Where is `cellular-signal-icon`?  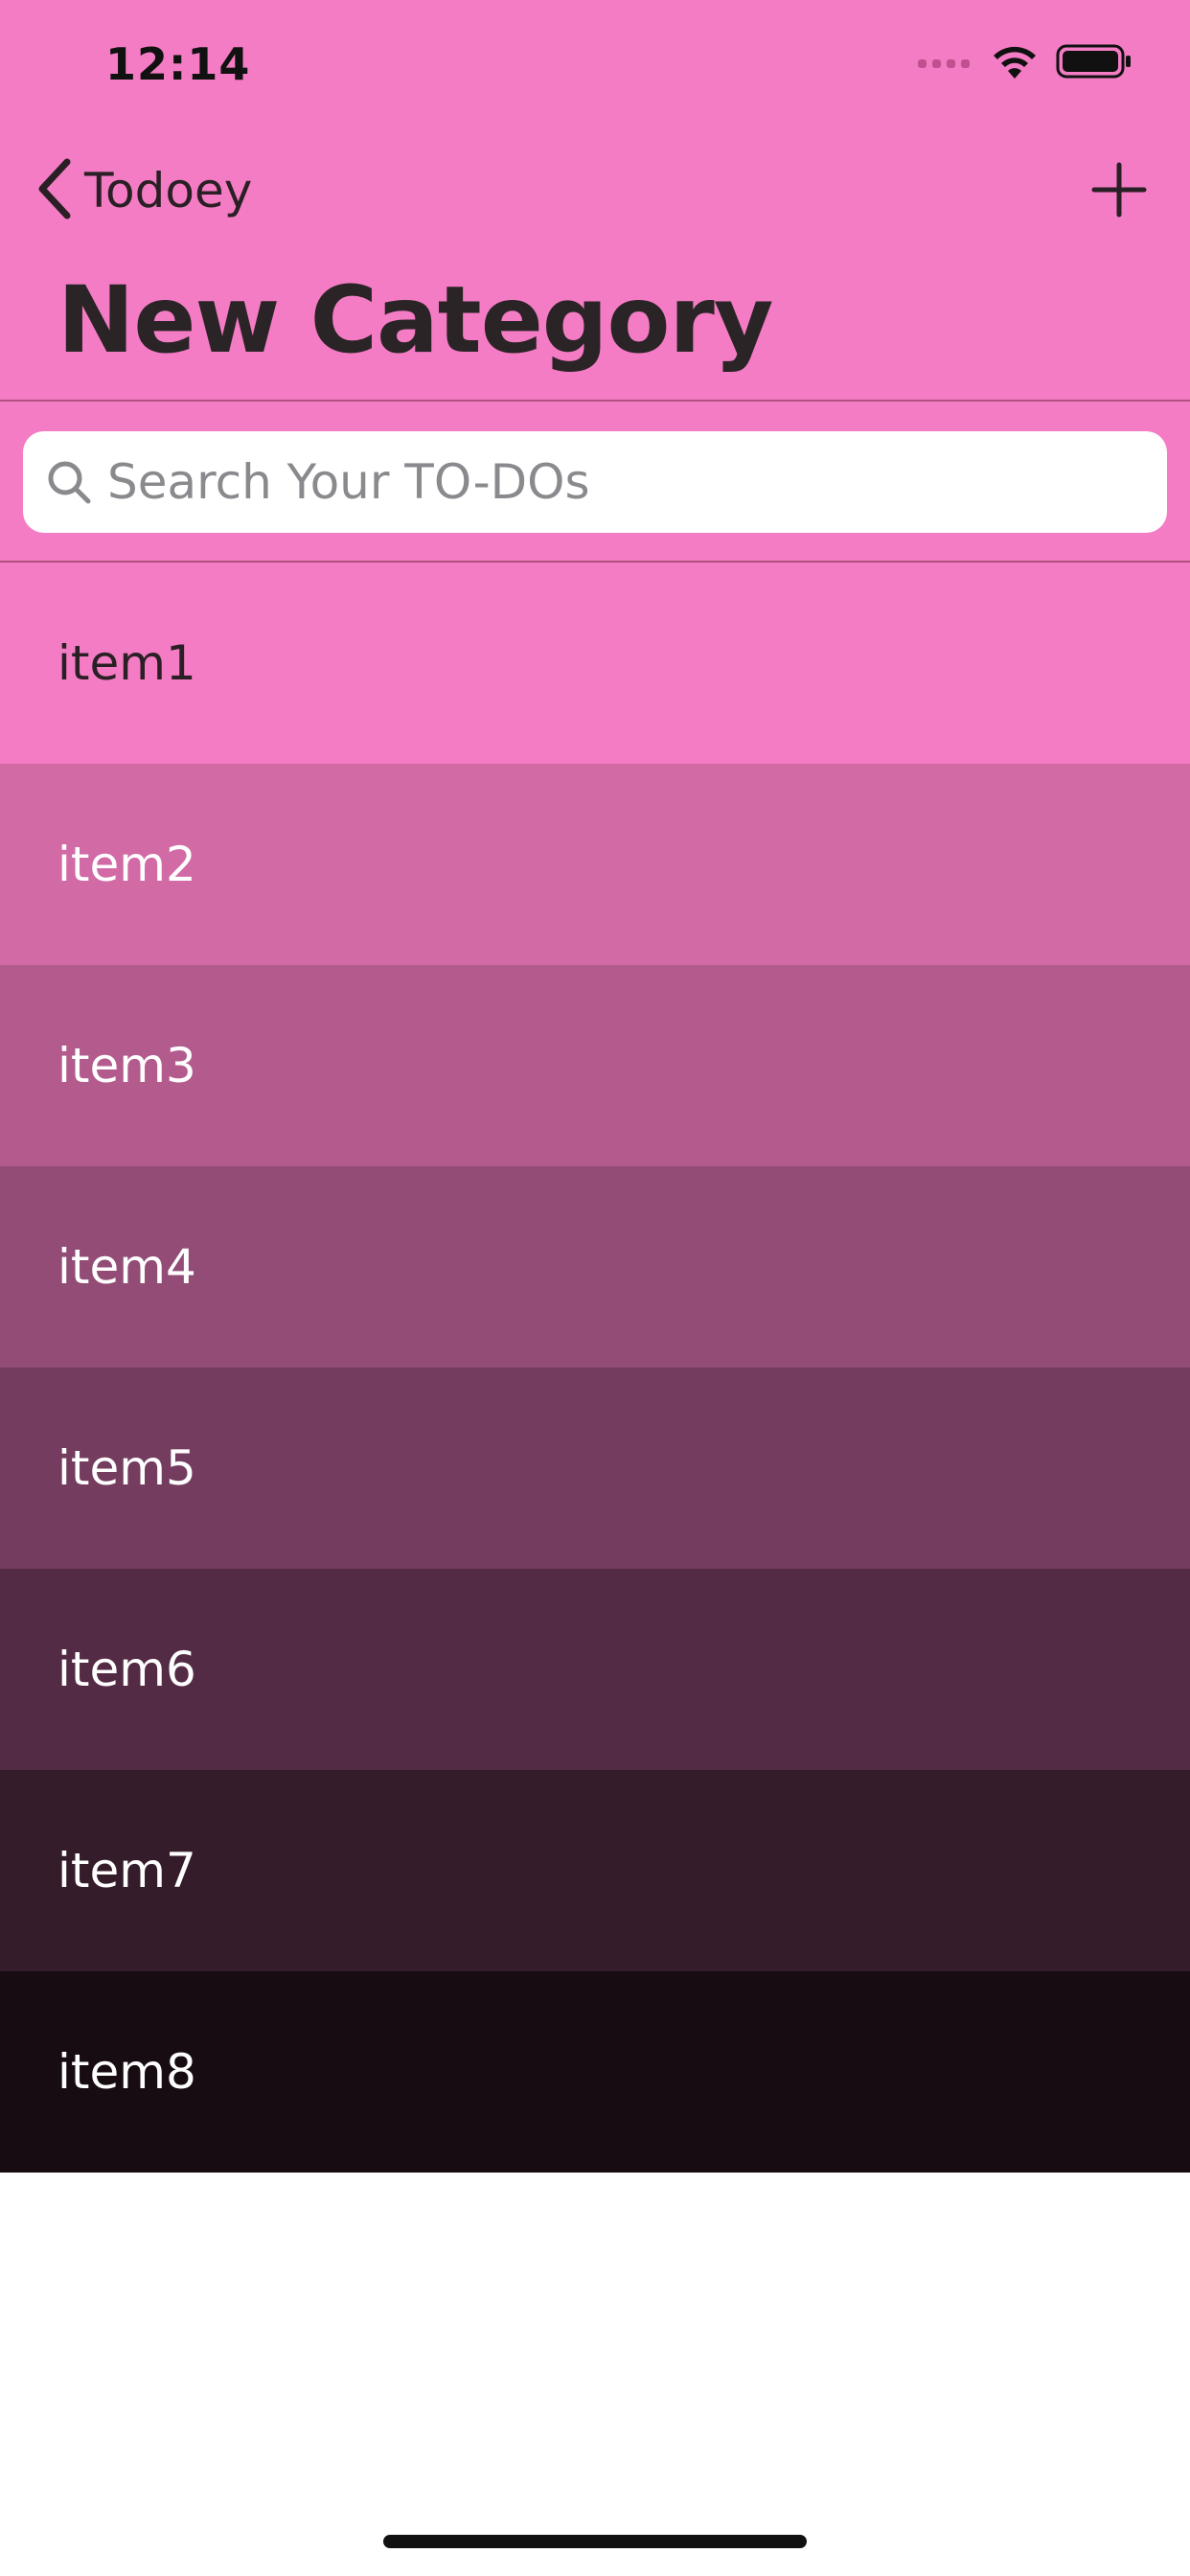 cellular-signal-icon is located at coordinates (944, 63).